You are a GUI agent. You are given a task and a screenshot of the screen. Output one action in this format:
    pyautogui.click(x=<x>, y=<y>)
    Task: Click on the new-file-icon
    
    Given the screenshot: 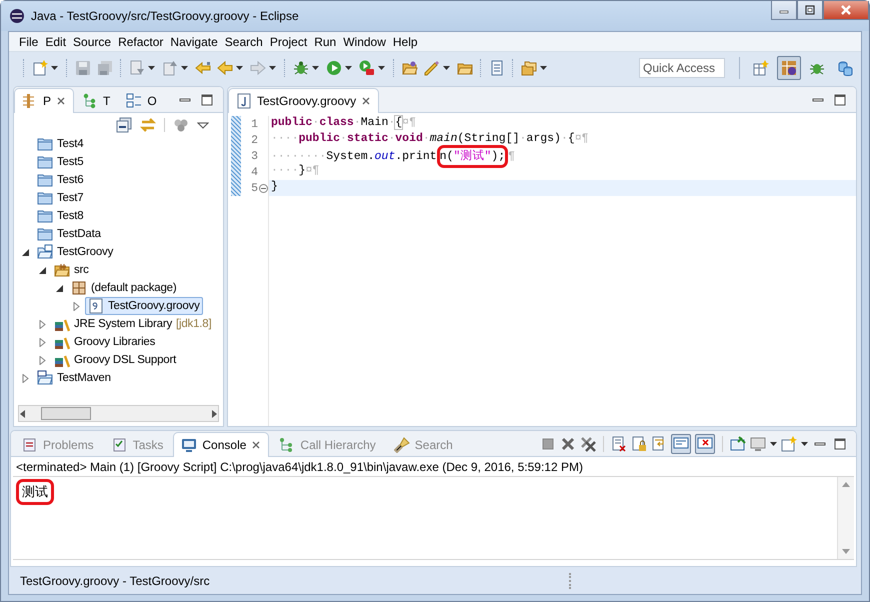 What is the action you would take?
    pyautogui.click(x=40, y=68)
    